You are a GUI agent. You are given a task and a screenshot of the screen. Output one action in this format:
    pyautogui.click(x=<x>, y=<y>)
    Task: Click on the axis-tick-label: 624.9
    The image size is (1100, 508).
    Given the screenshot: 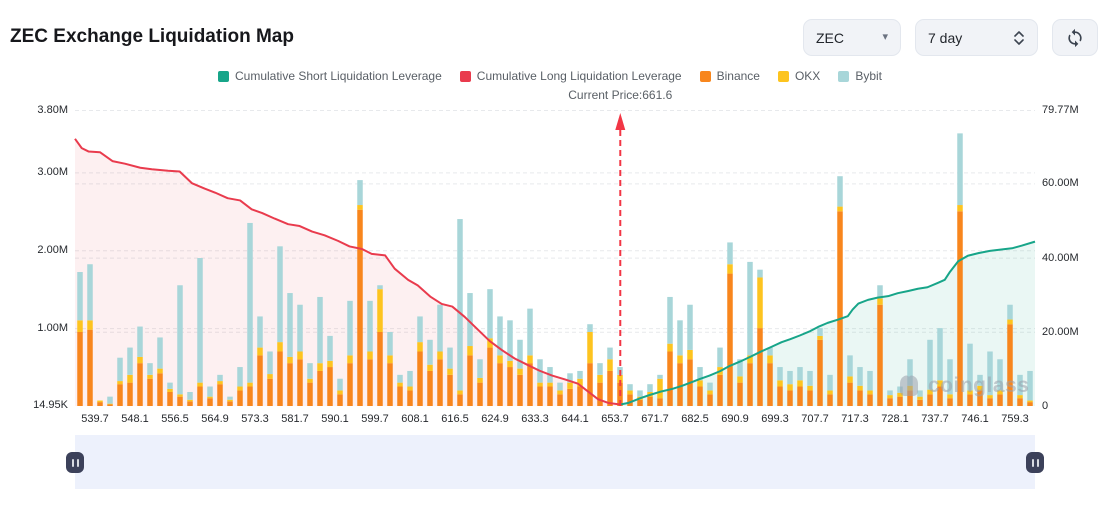 What is the action you would take?
    pyautogui.click(x=495, y=419)
    